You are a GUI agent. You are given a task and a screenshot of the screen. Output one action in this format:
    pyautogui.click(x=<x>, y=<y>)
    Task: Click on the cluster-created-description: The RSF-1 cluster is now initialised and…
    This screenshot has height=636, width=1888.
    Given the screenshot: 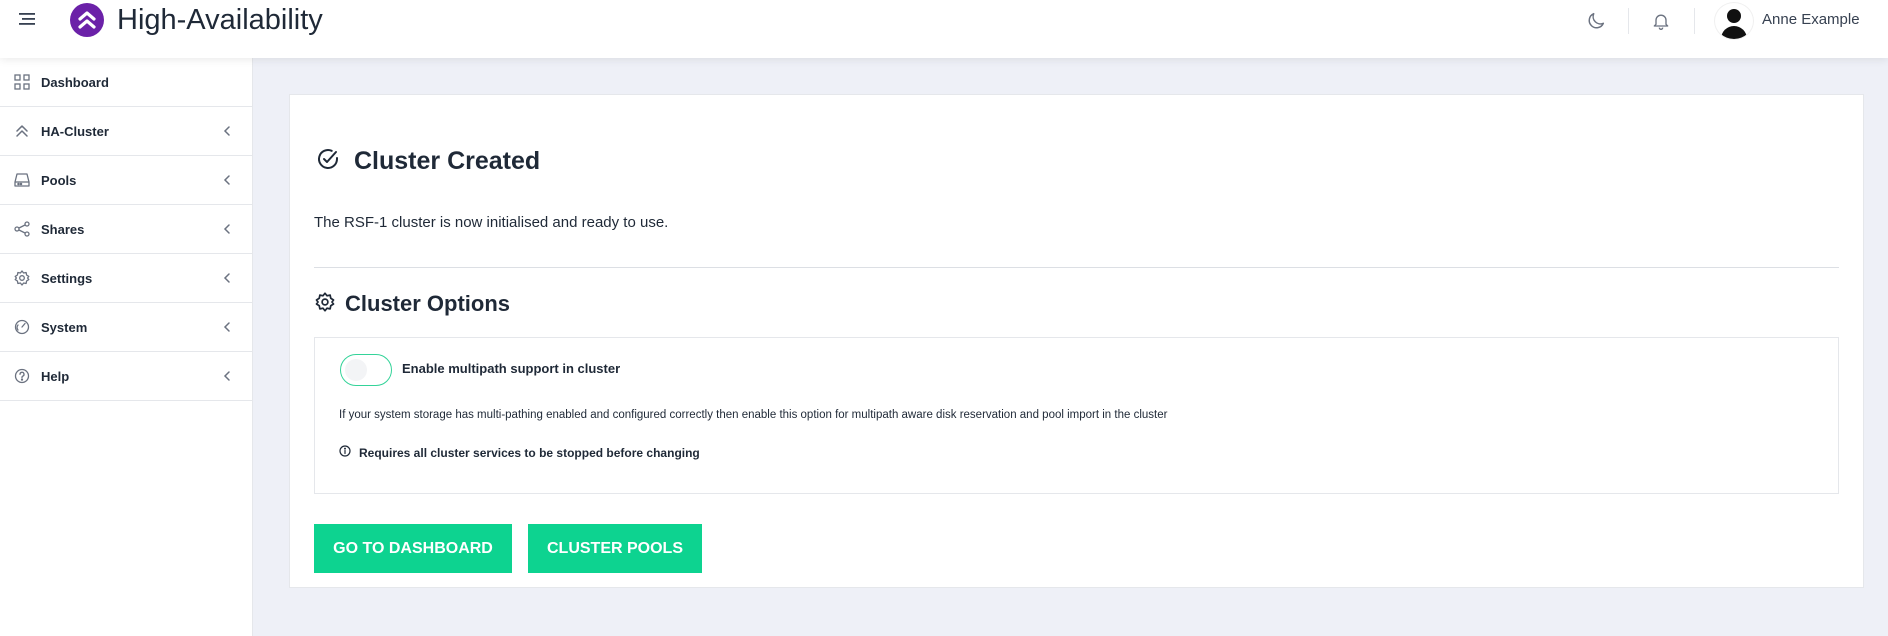 What is the action you would take?
    pyautogui.click(x=491, y=222)
    